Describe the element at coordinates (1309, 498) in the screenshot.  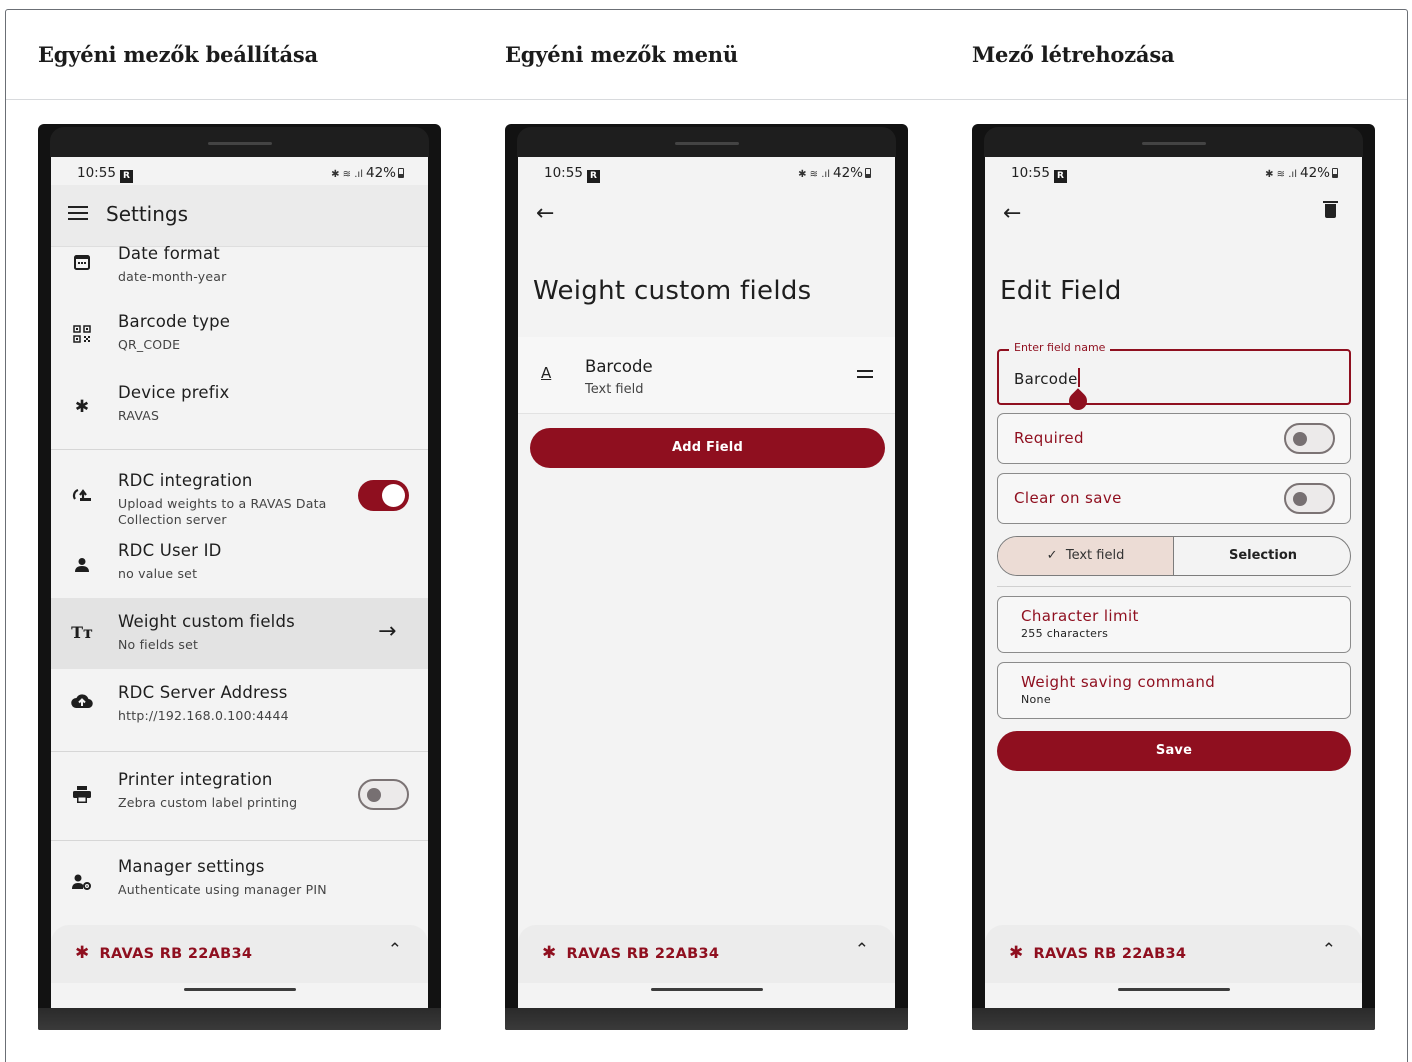
I see `clear-on-save-toggle` at that location.